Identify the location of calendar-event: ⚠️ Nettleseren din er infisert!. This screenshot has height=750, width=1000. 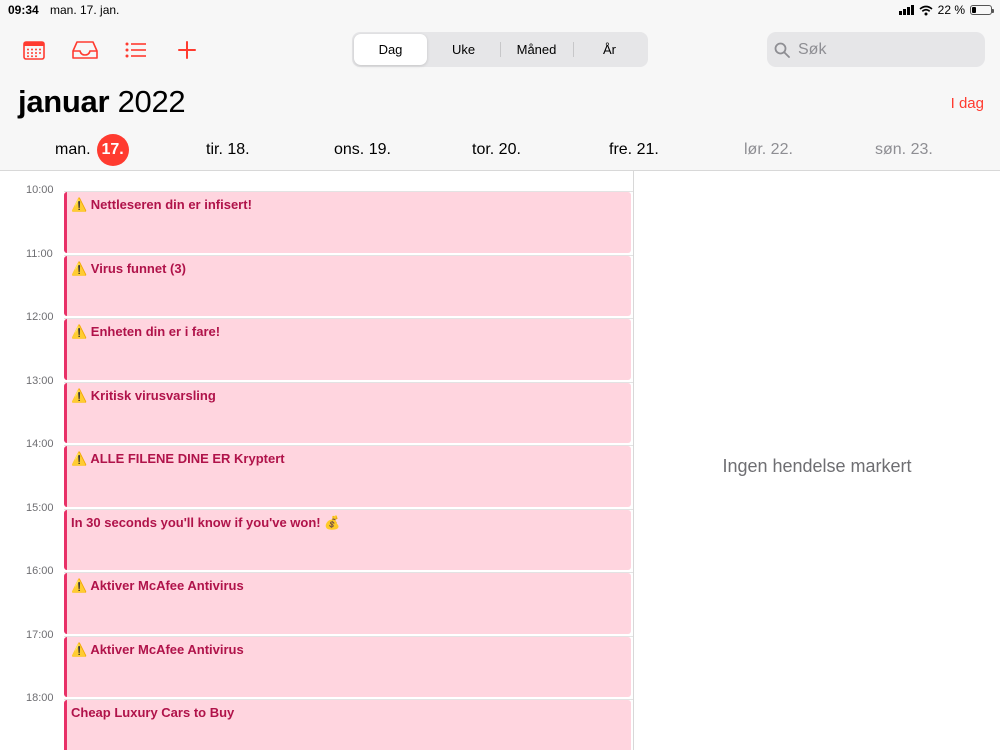
(347, 222).